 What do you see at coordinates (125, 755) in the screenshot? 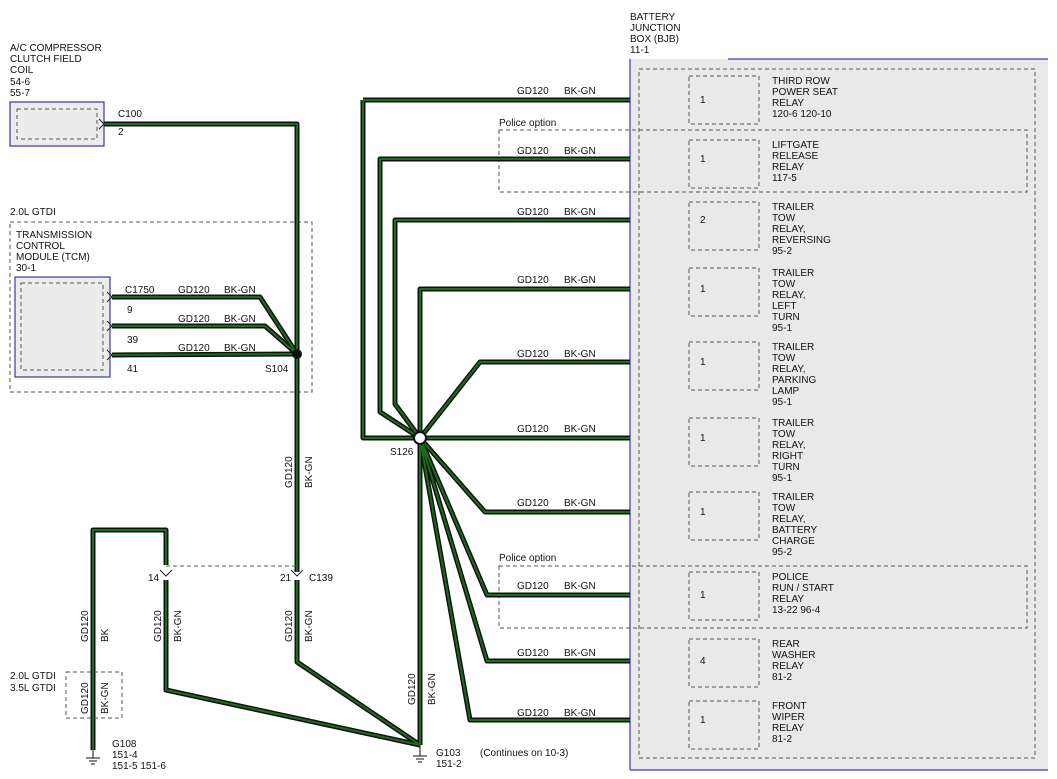
I see `ground-g108-label: 151-4` at bounding box center [125, 755].